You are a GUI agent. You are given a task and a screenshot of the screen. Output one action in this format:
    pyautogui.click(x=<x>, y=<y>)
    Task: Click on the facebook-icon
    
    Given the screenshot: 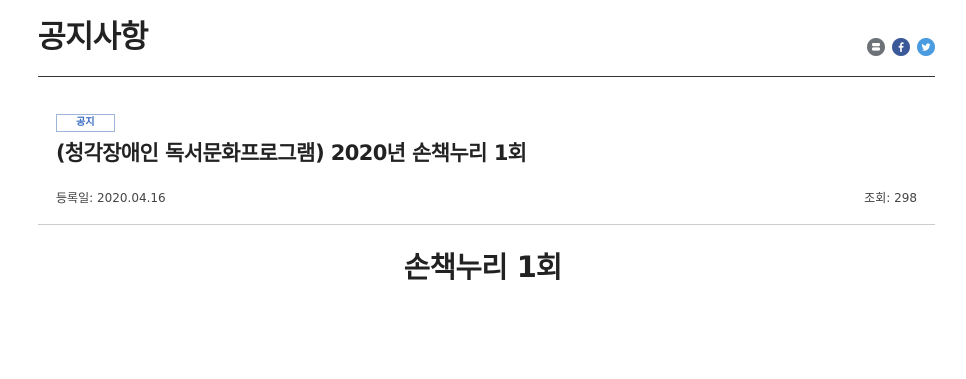 What is the action you would take?
    pyautogui.click(x=901, y=47)
    